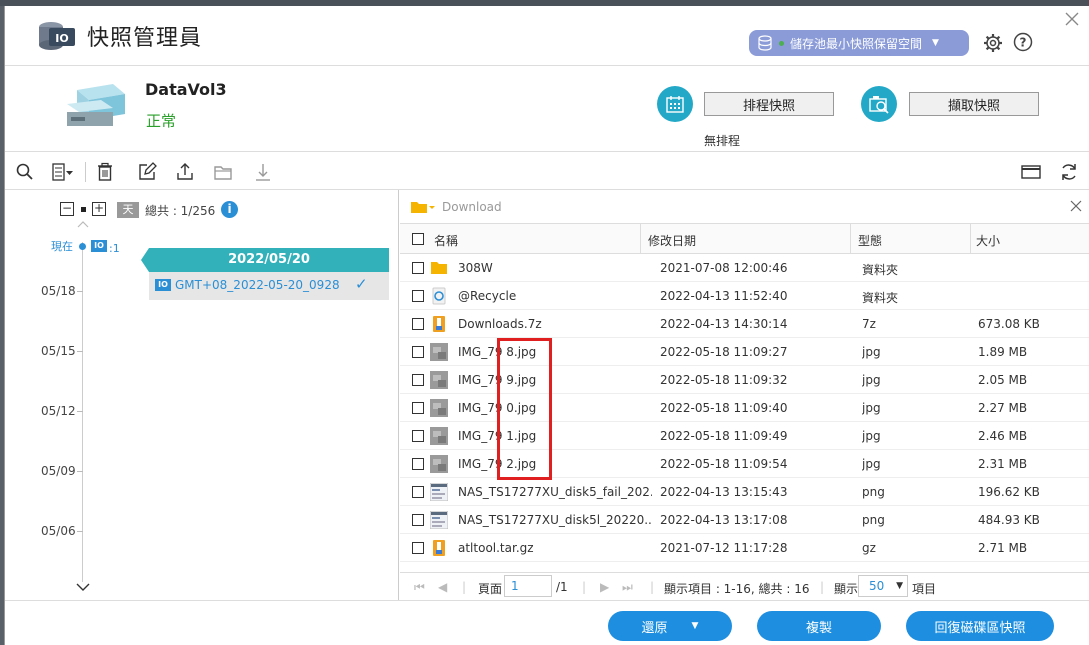  What do you see at coordinates (419, 587) in the screenshot?
I see `first-page-icon: ⏮` at bounding box center [419, 587].